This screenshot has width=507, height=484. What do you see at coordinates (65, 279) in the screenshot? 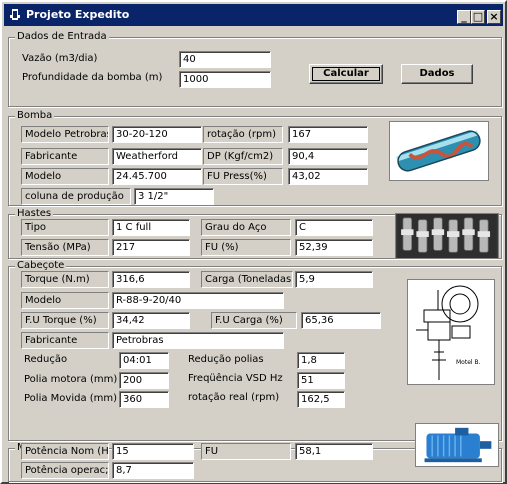
I see `torque-label: Torque (N.m)` at bounding box center [65, 279].